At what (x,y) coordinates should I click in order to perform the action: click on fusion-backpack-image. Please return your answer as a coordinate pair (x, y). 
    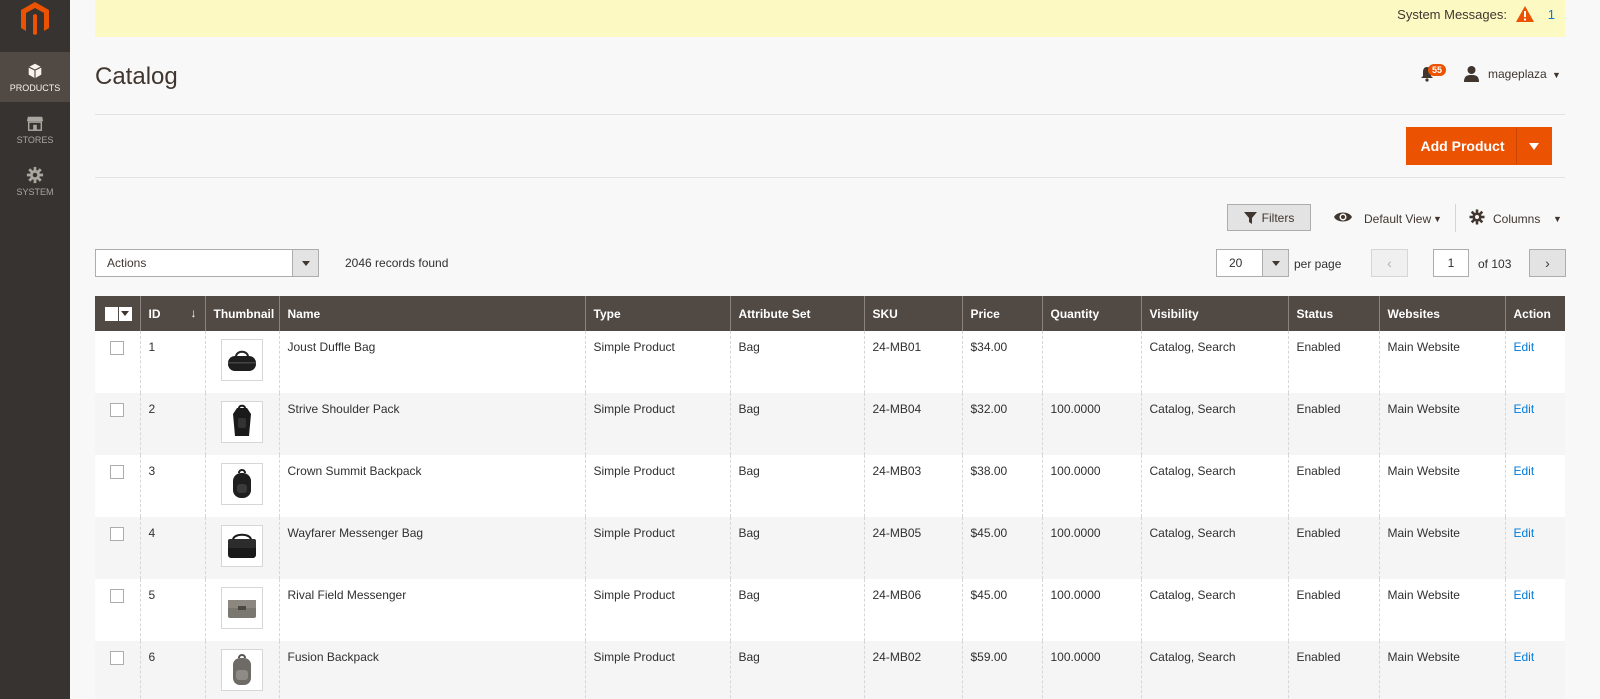
    Looking at the image, I should click on (242, 669).